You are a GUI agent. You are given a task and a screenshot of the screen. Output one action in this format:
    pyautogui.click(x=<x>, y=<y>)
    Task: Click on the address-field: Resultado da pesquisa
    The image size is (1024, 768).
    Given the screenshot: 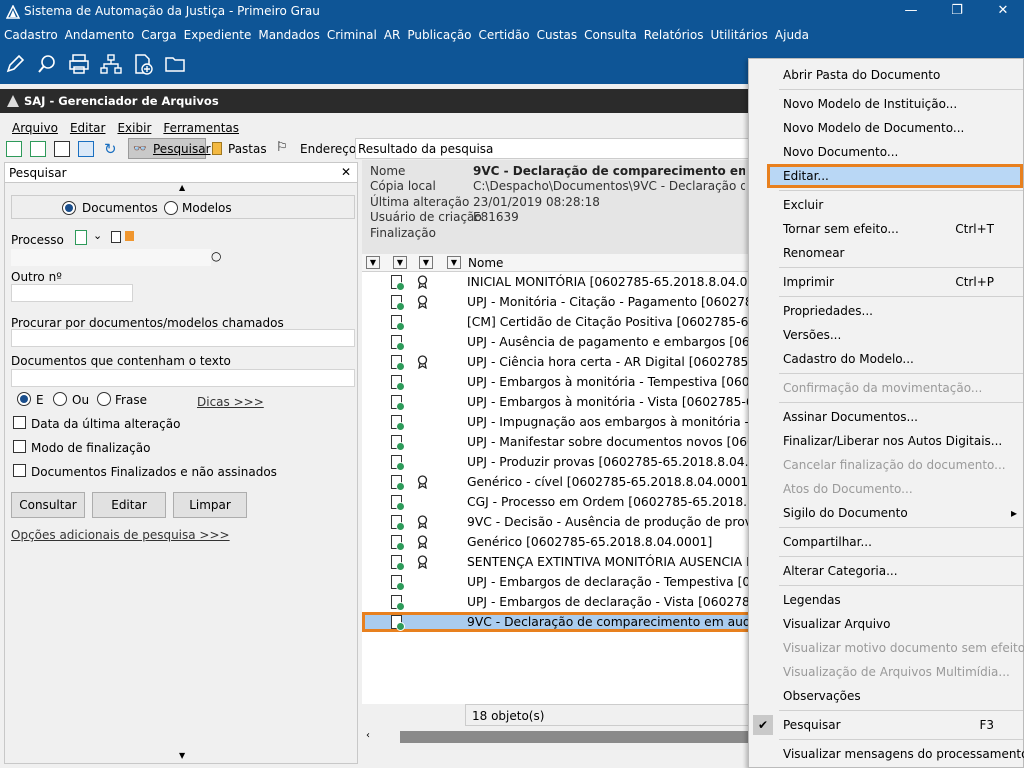 What is the action you would take?
    pyautogui.click(x=552, y=148)
    